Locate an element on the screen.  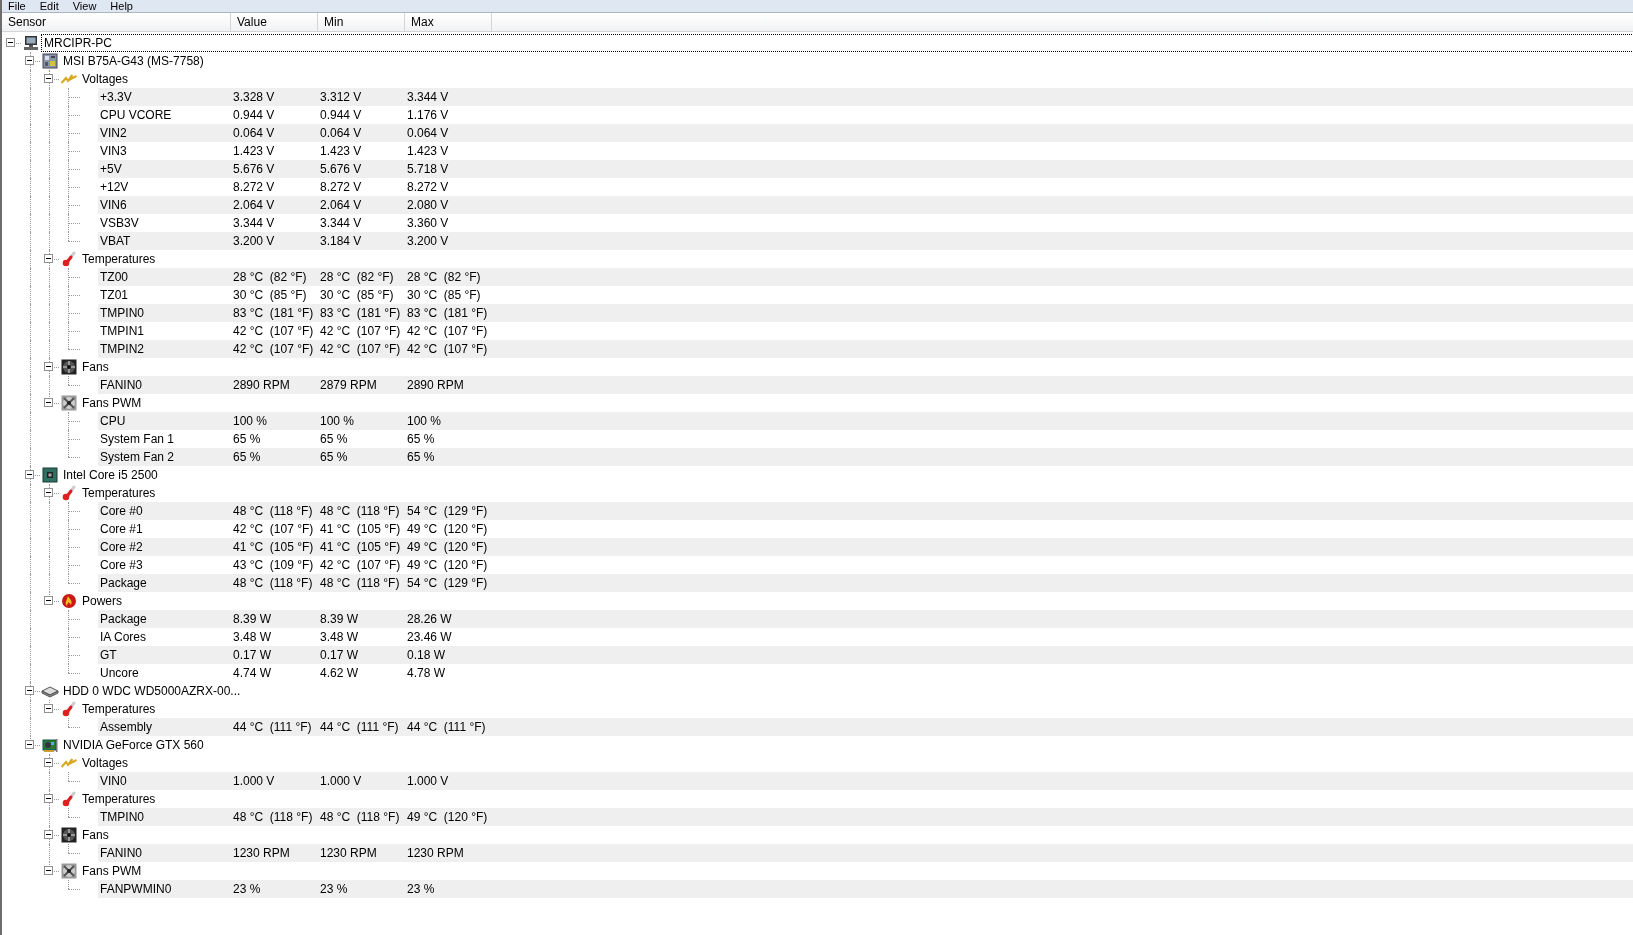
sensor-value: 3.48 W is located at coordinates (252, 637).